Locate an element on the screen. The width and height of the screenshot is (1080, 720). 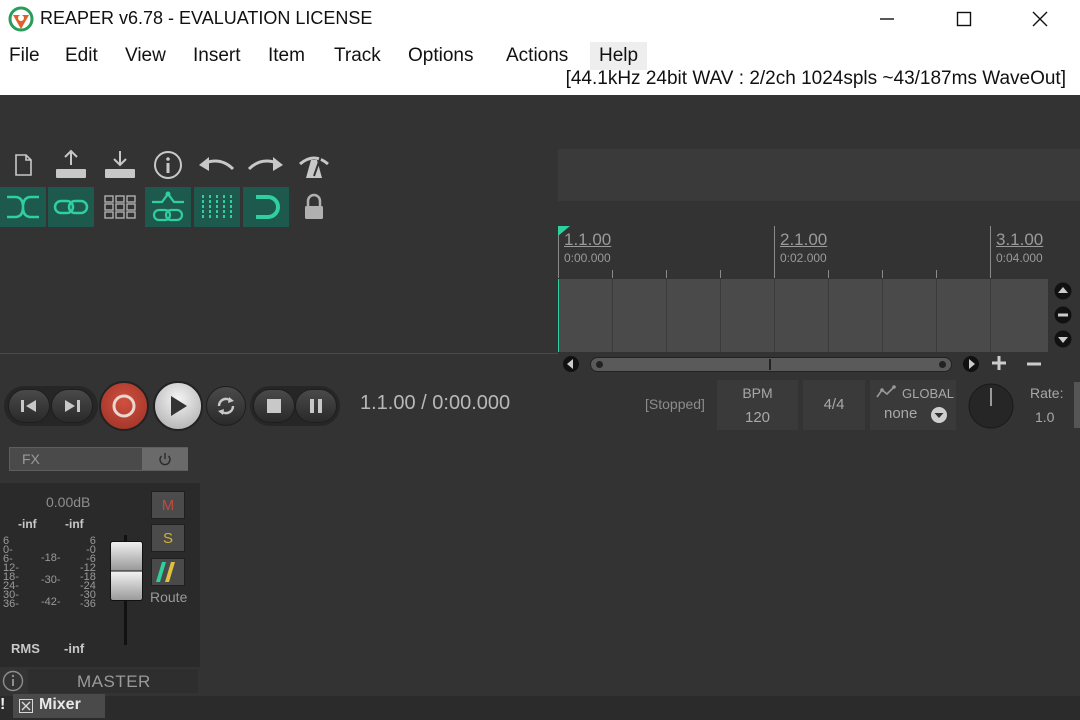
snap-magnet-icon is located at coordinates (268, 207).